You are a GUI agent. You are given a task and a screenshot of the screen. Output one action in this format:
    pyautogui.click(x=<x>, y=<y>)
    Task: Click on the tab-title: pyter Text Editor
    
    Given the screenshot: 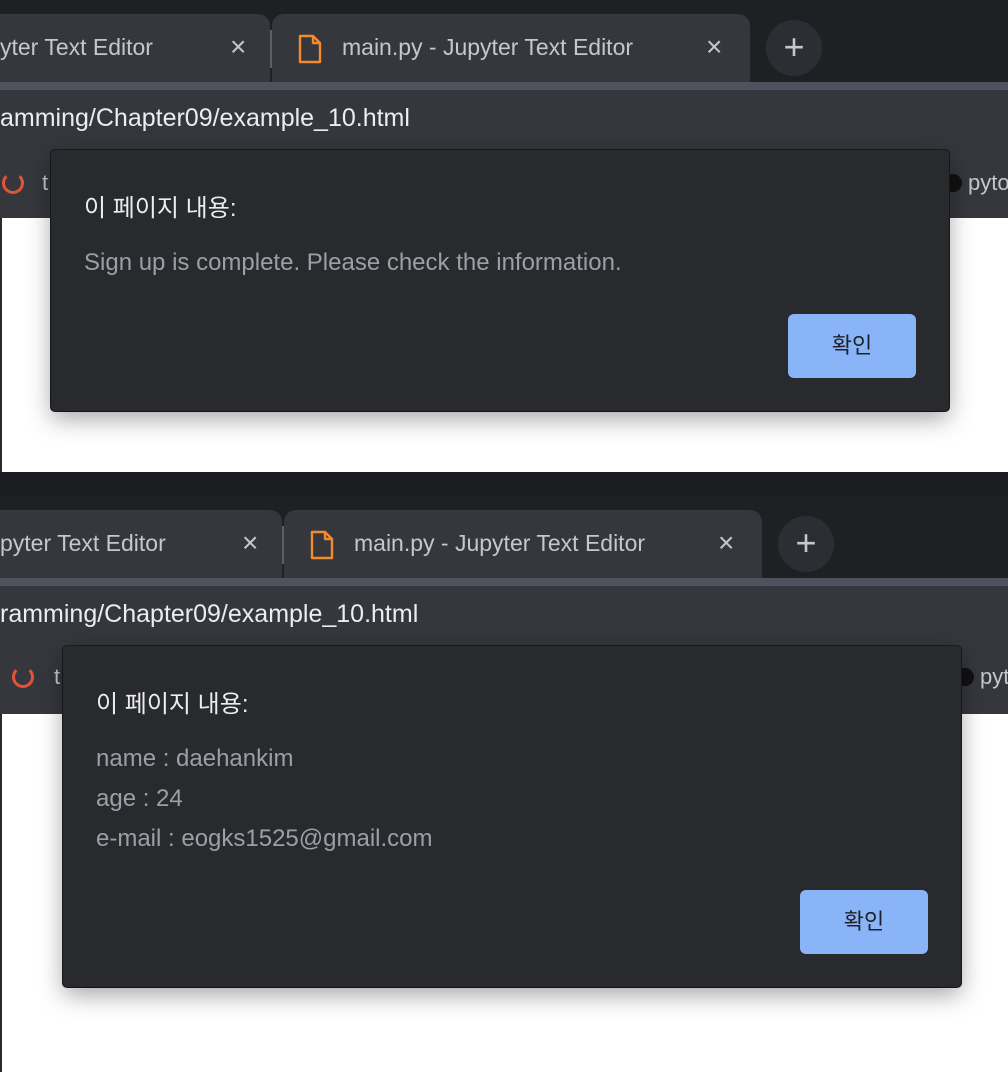 What is the action you would take?
    pyautogui.click(x=83, y=543)
    